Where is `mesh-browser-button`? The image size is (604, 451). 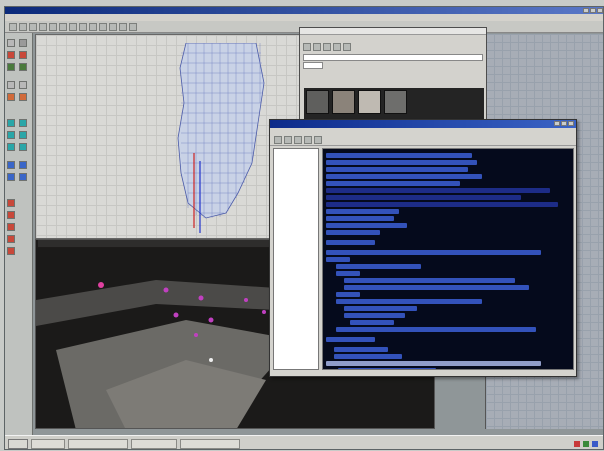
mesh-browser-button is located at coordinates (83, 26).